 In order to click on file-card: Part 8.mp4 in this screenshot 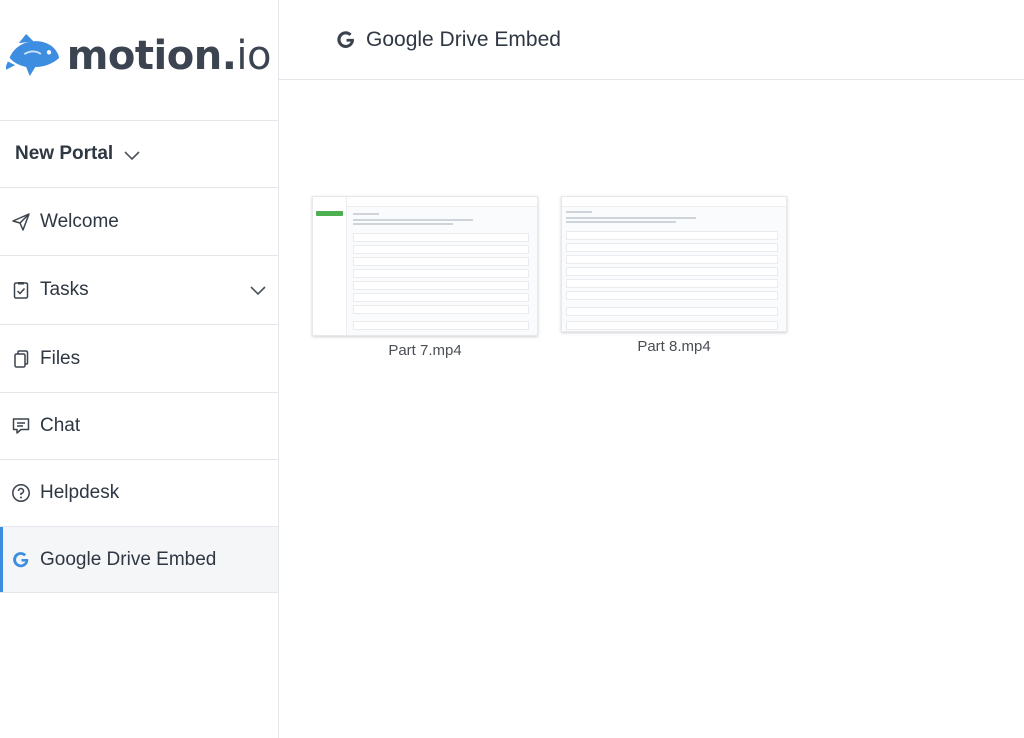, I will do `click(674, 275)`.